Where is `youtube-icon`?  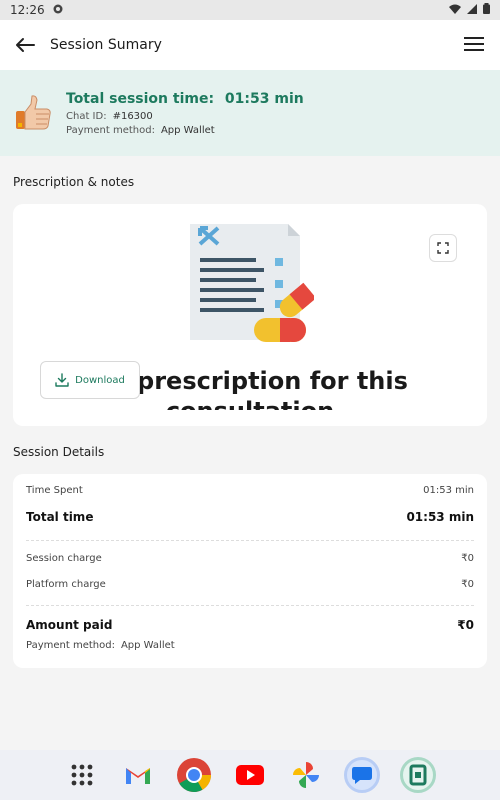
youtube-icon is located at coordinates (250, 775).